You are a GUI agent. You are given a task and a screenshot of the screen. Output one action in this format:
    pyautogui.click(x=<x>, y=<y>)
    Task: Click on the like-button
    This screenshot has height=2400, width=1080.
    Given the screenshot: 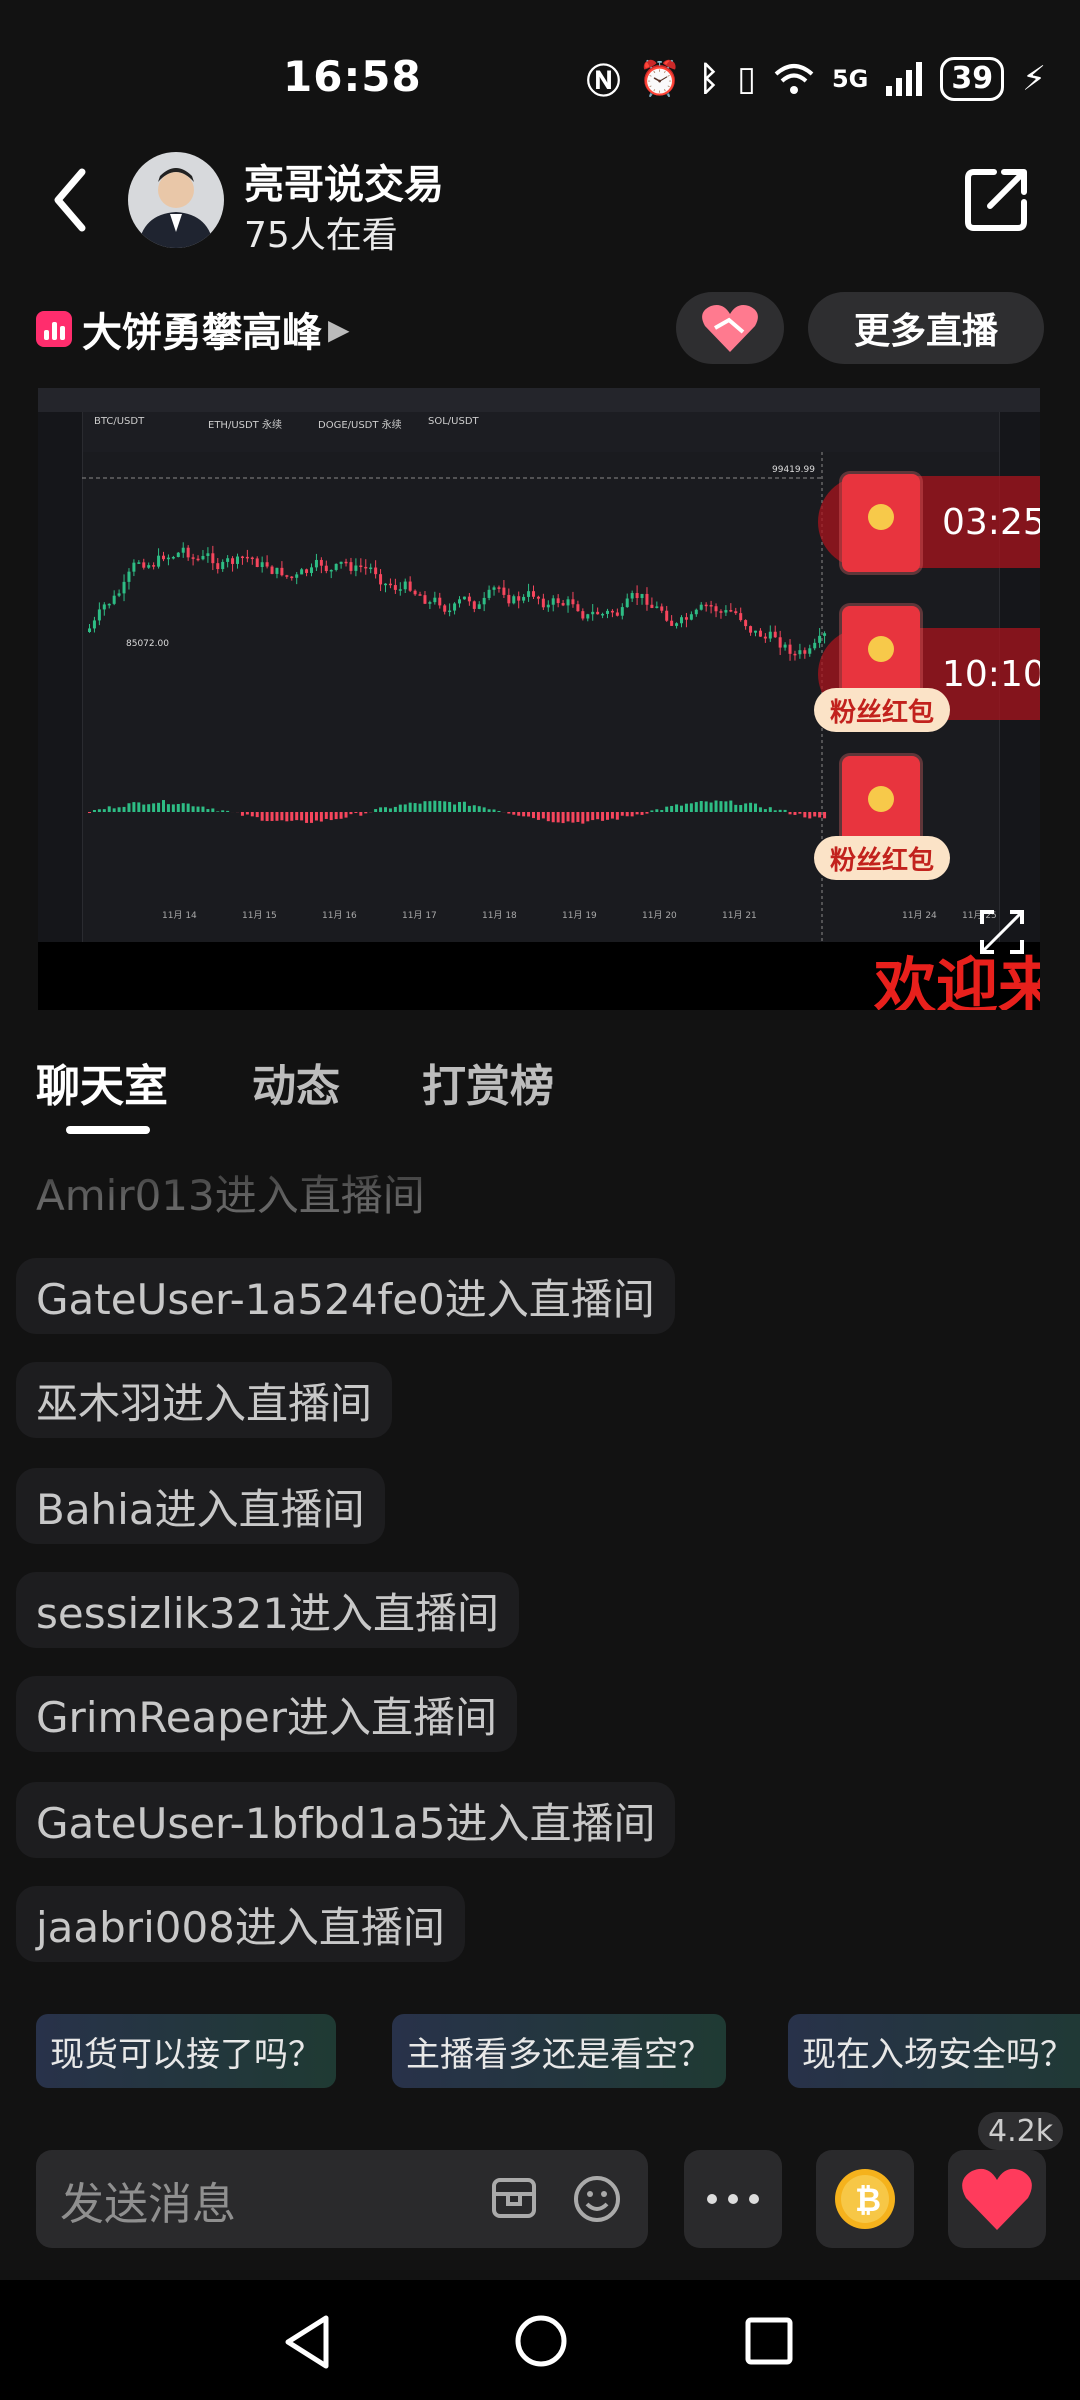 What is the action you would take?
    pyautogui.click(x=997, y=2199)
    